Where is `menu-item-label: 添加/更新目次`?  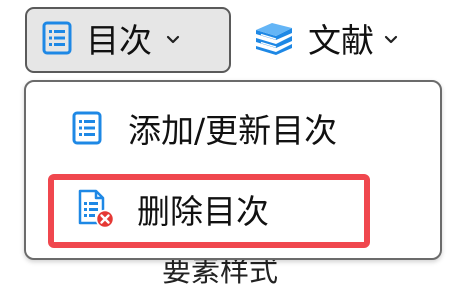 menu-item-label: 添加/更新目次 is located at coordinates (233, 130).